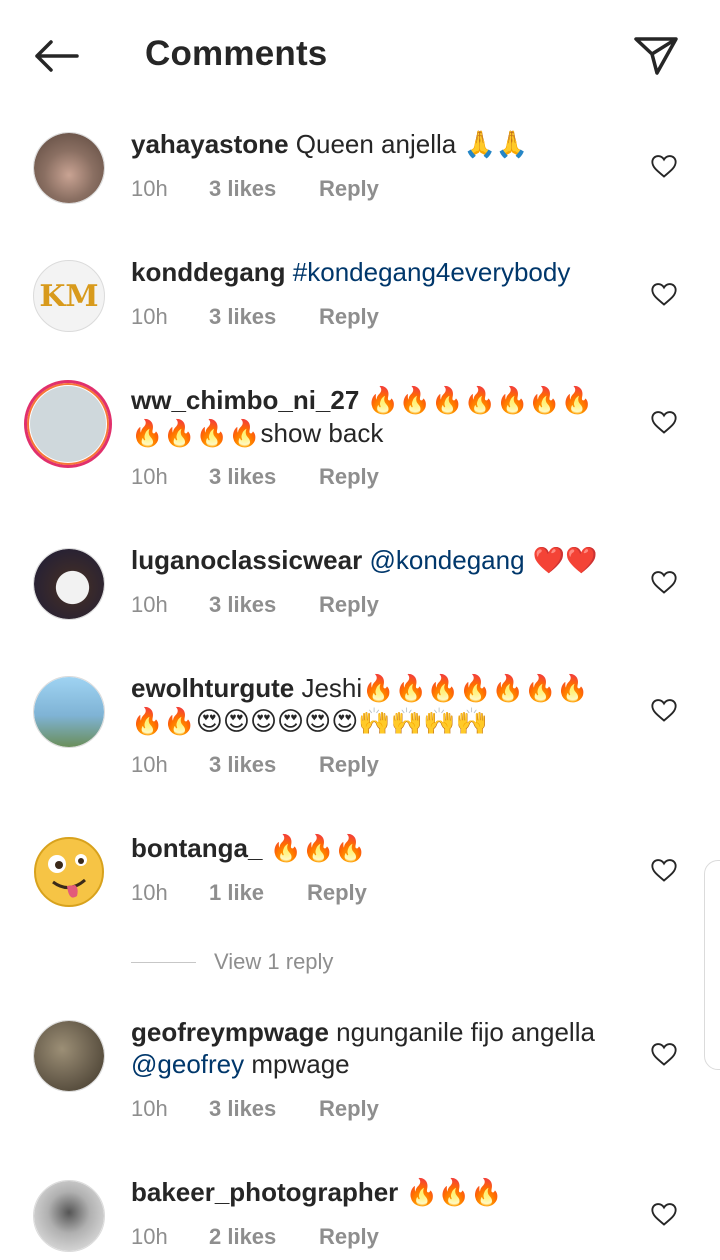 This screenshot has height=1260, width=720. I want to click on hashtag-link: #kondegang4everybody, so click(432, 272).